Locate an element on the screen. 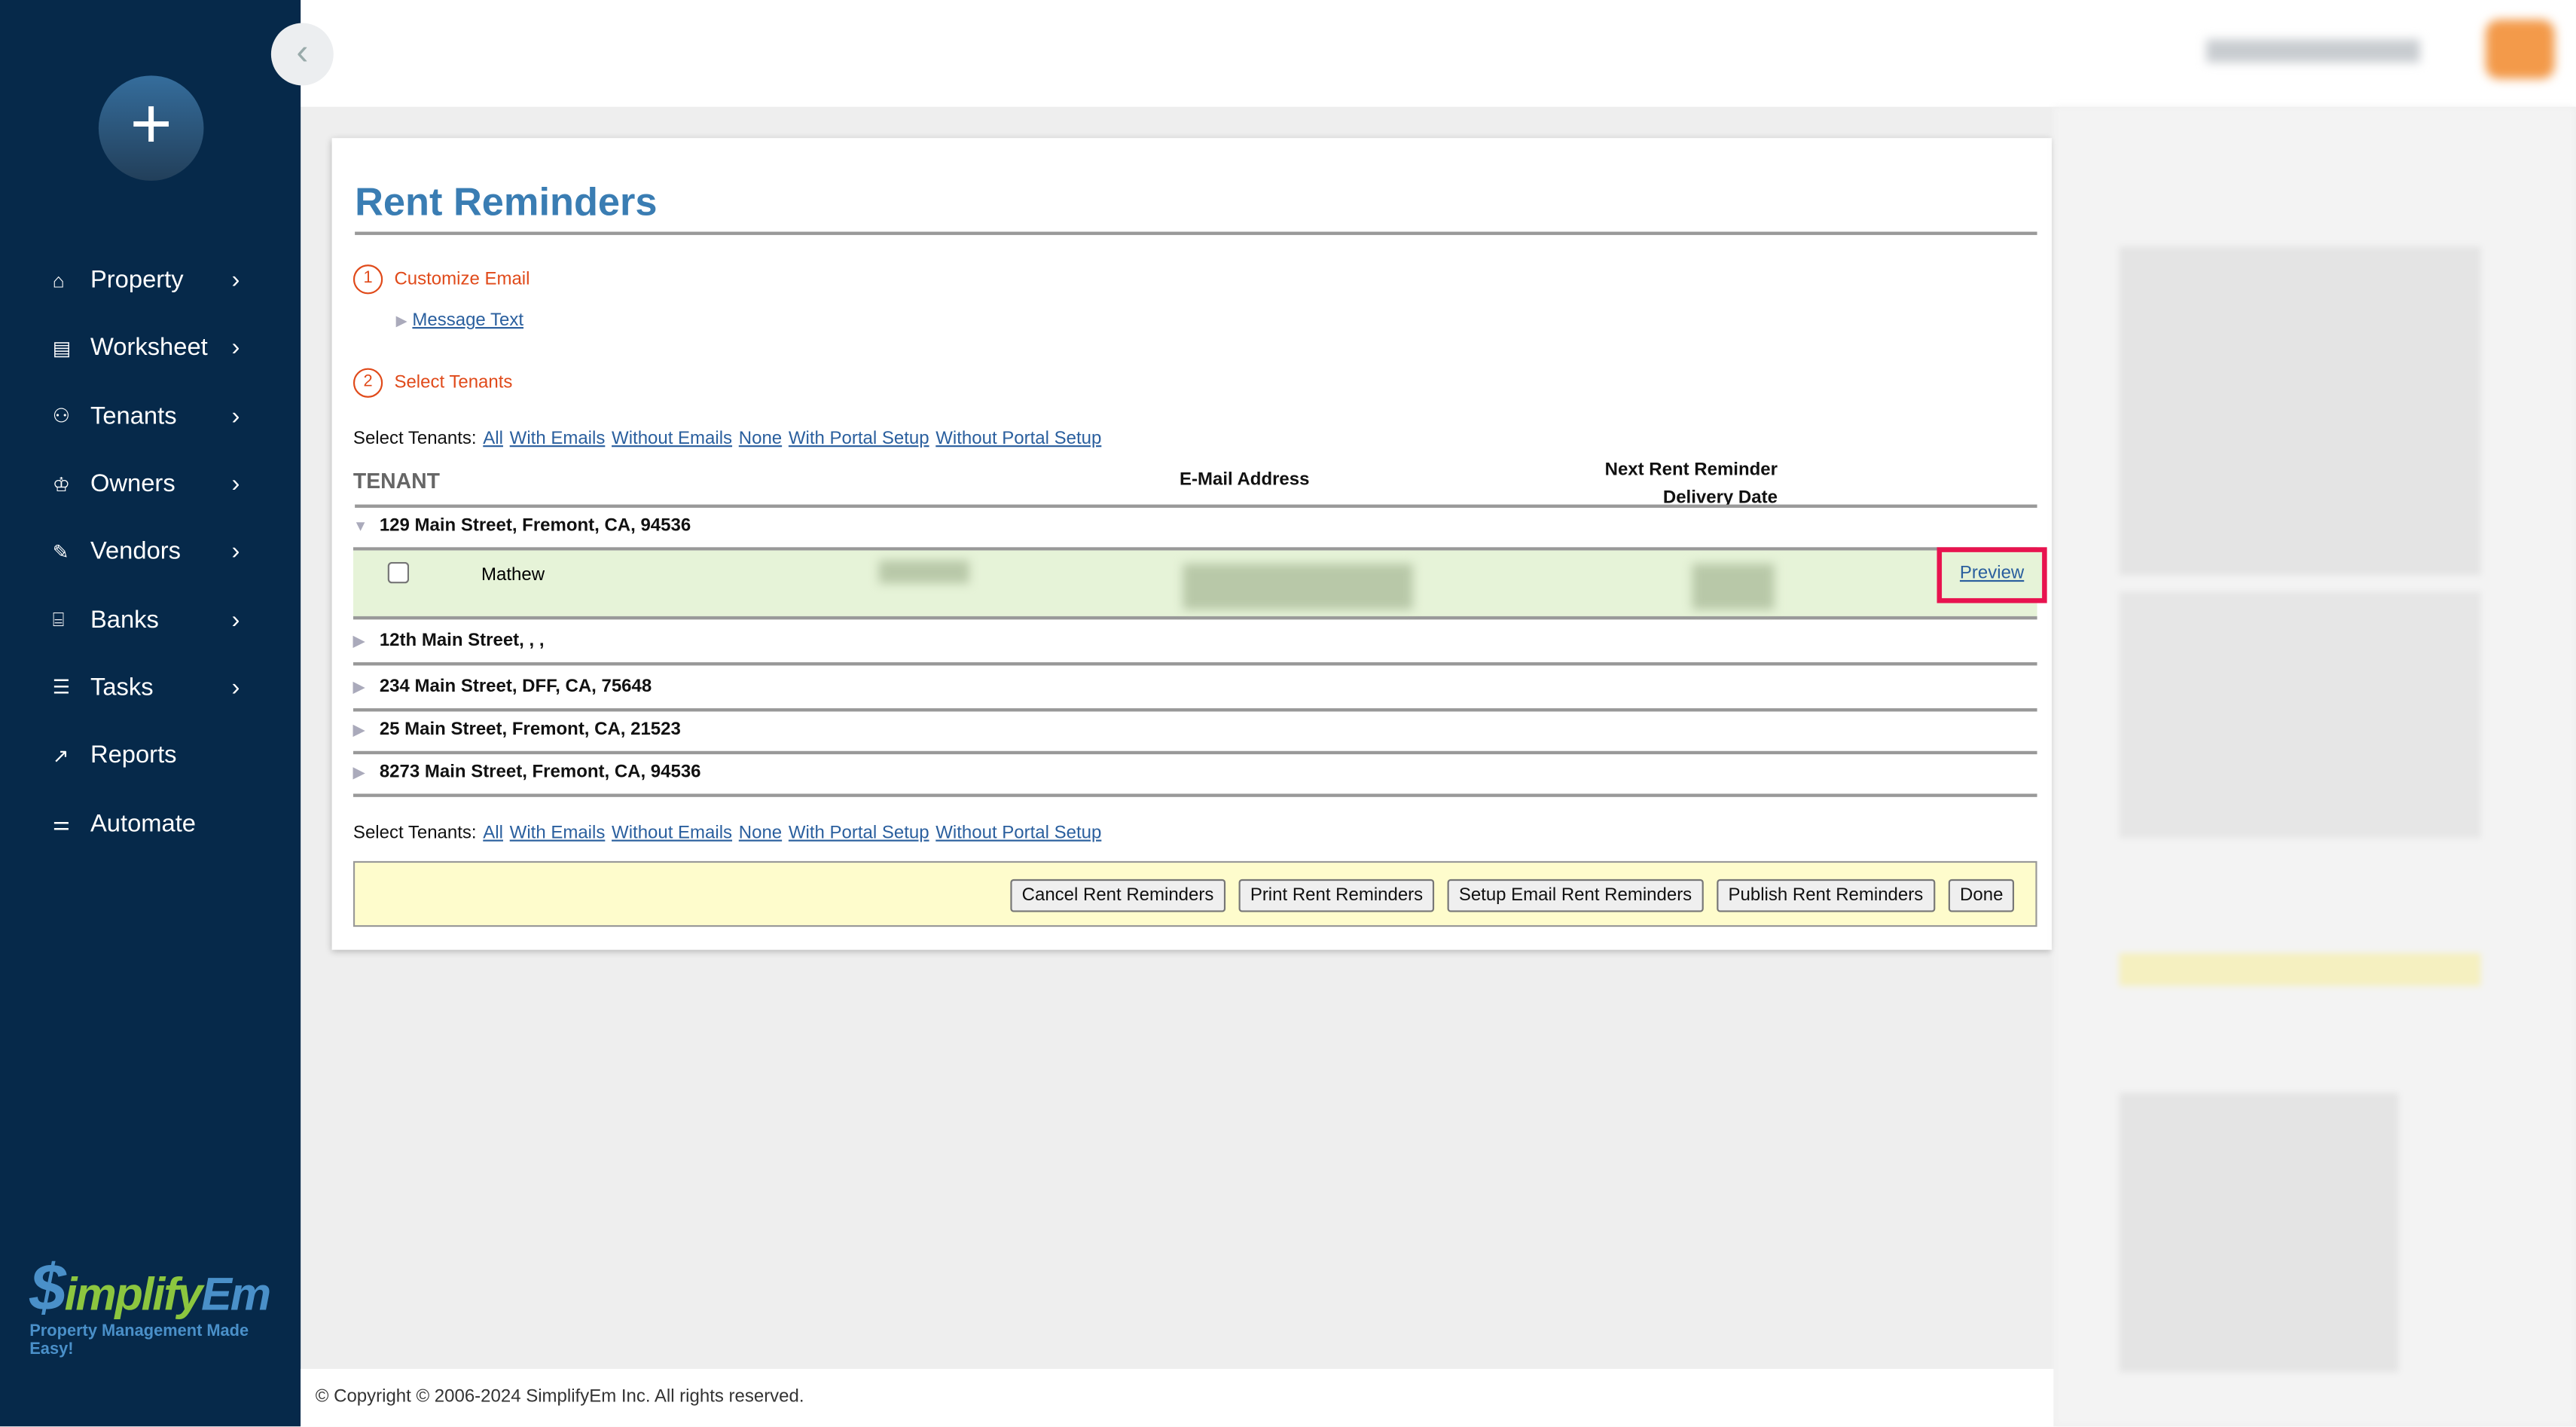  expand-icon: ▶ is located at coordinates (401, 320).